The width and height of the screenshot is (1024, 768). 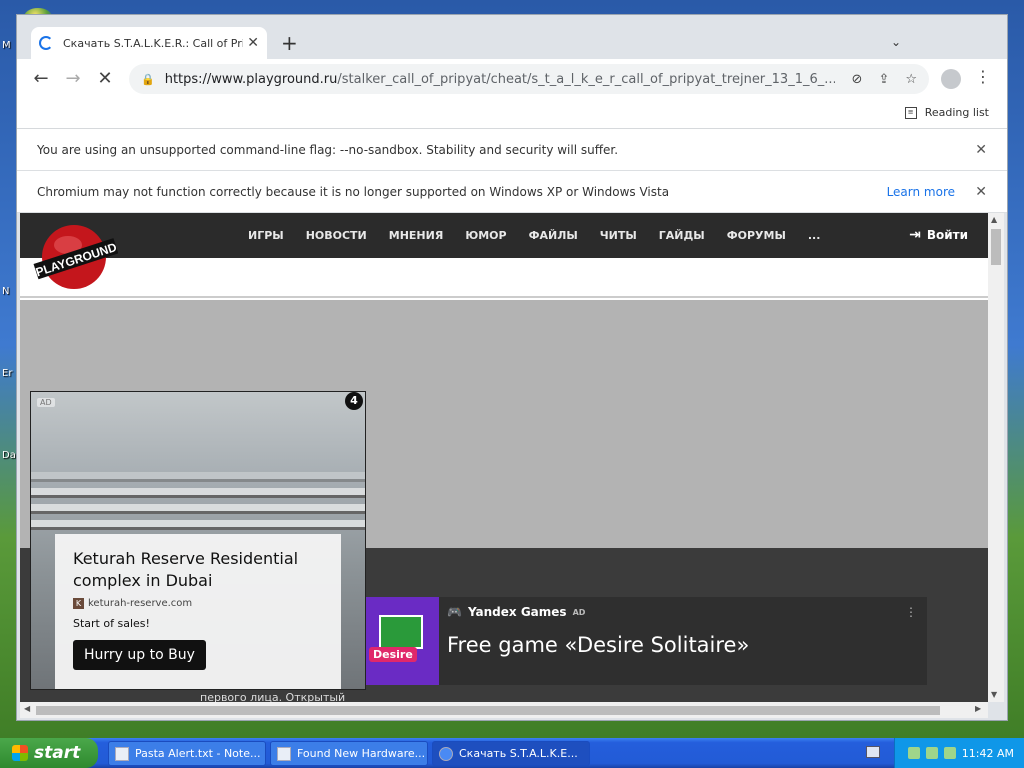 What do you see at coordinates (41, 78) in the screenshot?
I see `back-button: ←` at bounding box center [41, 78].